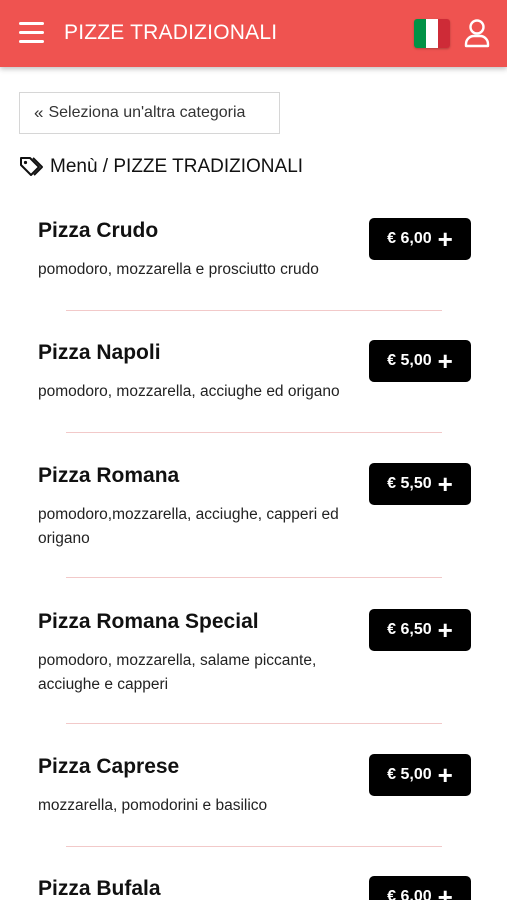  I want to click on item-price: € 5,50, so click(409, 483).